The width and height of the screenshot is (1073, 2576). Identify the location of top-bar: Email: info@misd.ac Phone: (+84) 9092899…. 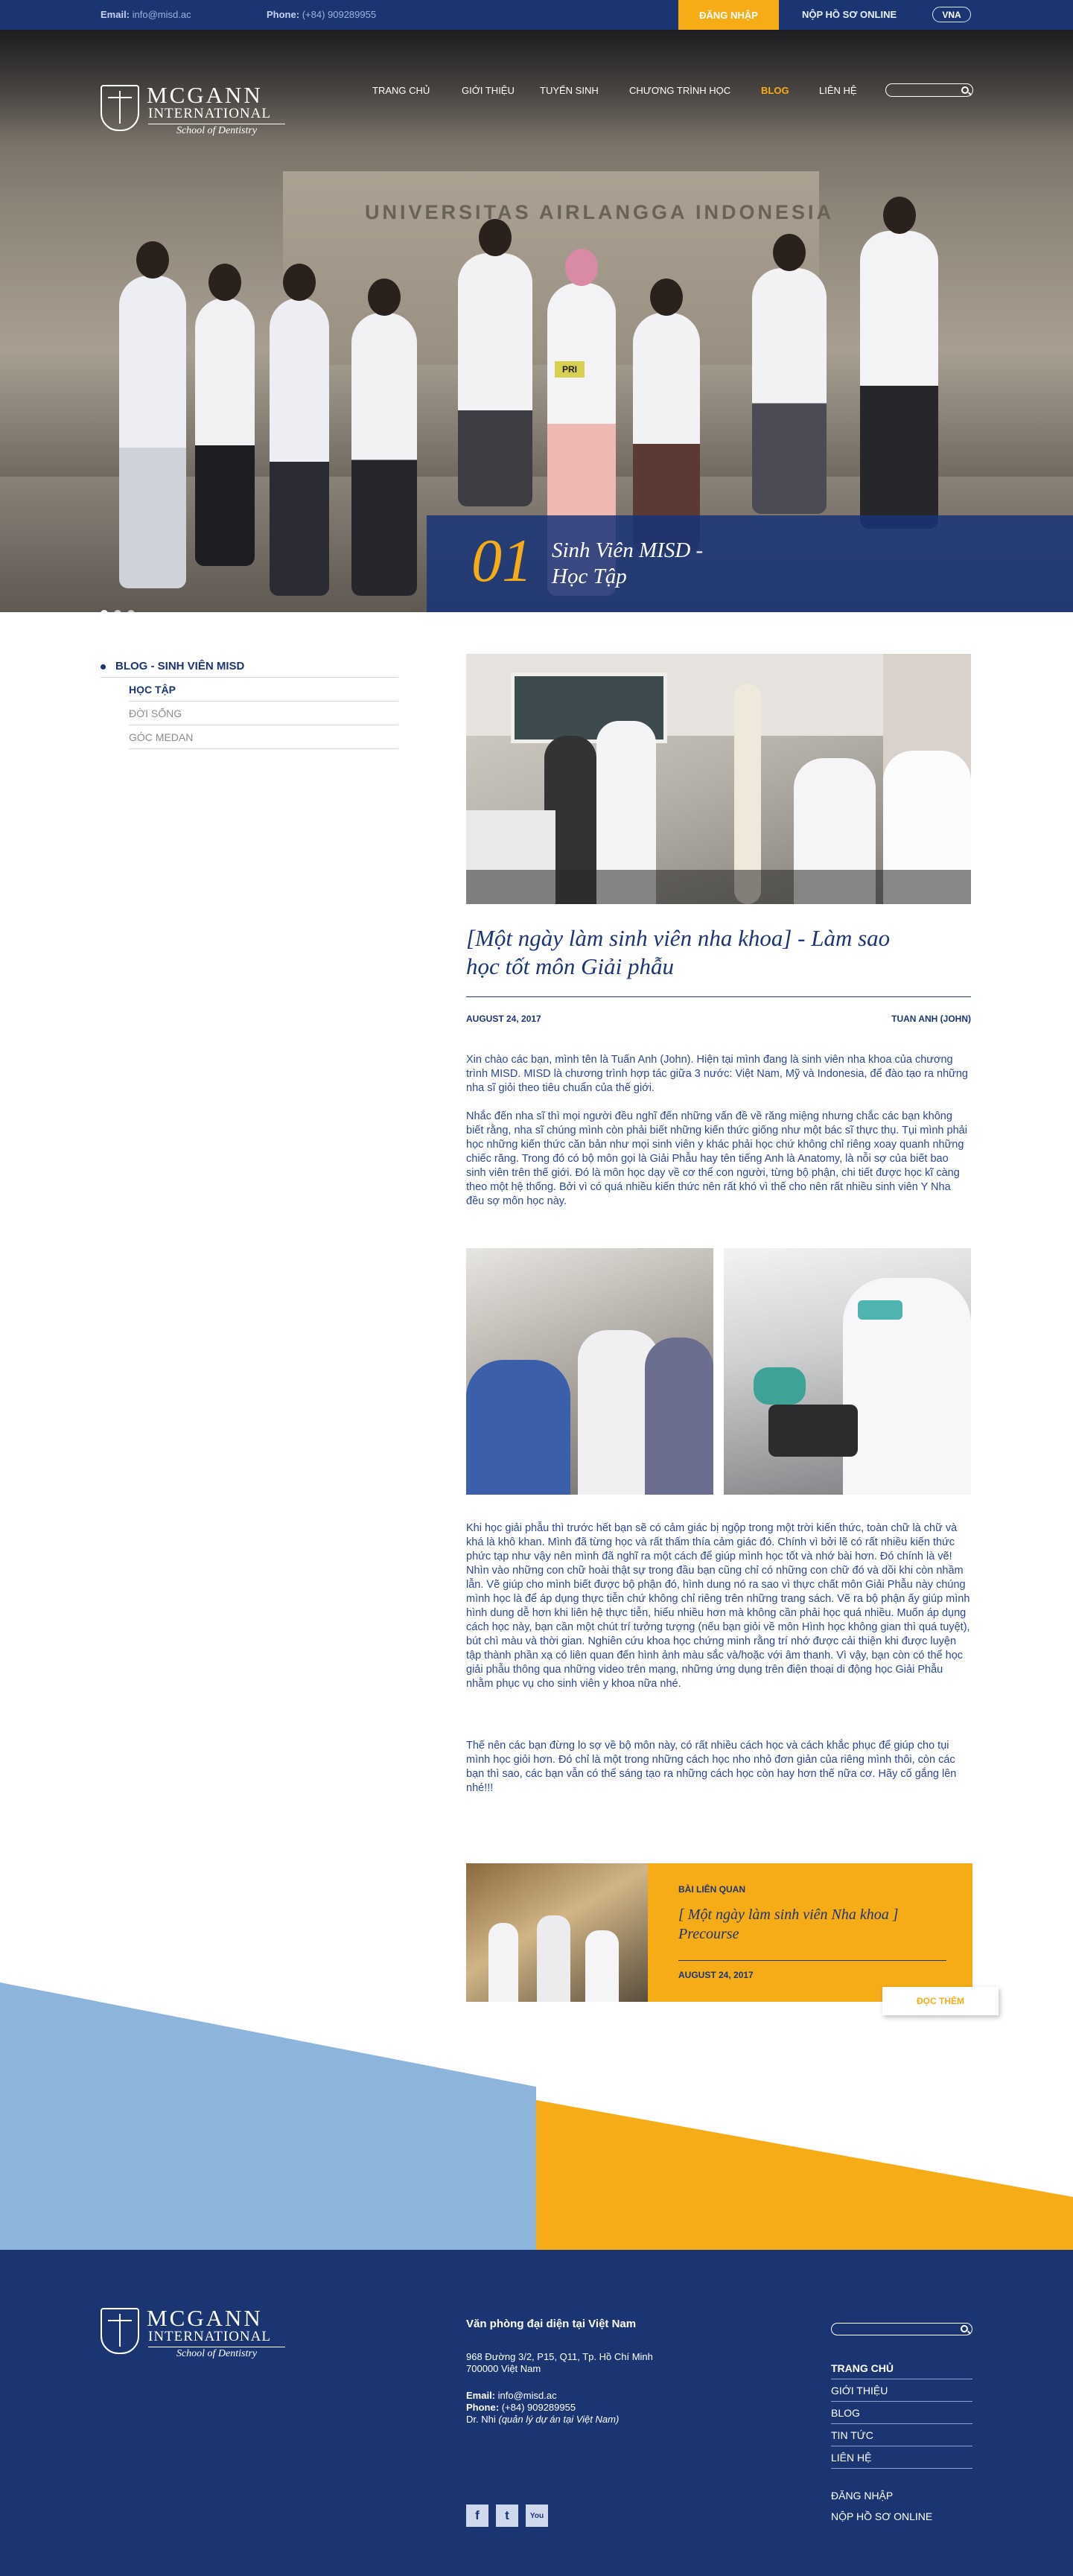
(536, 15).